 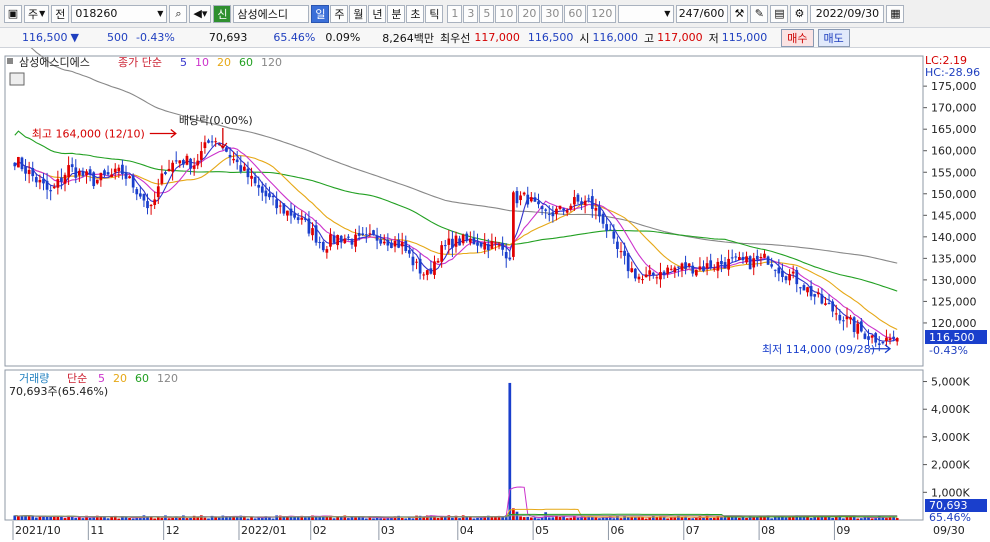 What do you see at coordinates (693, 530) in the screenshot?
I see `x-tick-label: 07` at bounding box center [693, 530].